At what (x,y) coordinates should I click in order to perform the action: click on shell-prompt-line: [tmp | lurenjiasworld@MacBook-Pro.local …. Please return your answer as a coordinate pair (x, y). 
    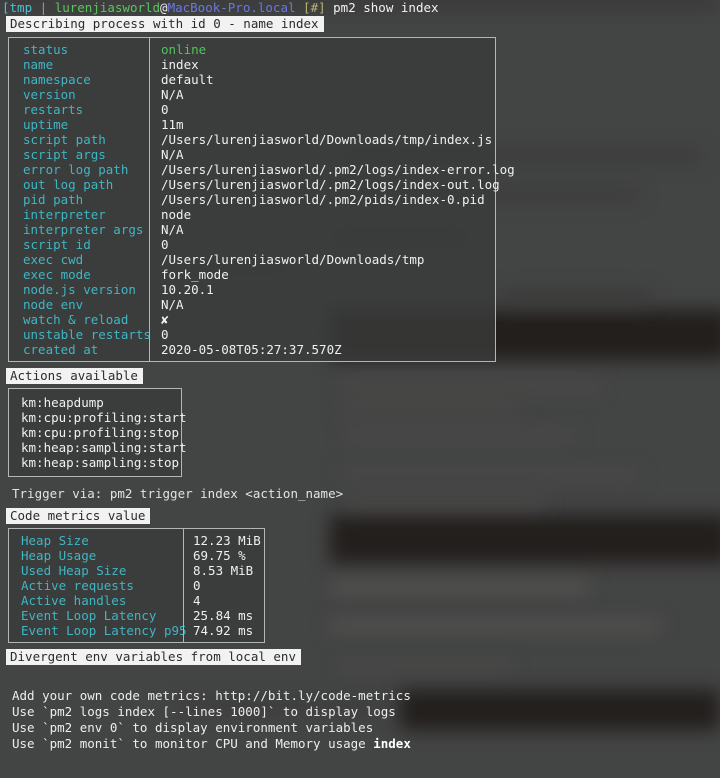
    Looking at the image, I should click on (360, 8).